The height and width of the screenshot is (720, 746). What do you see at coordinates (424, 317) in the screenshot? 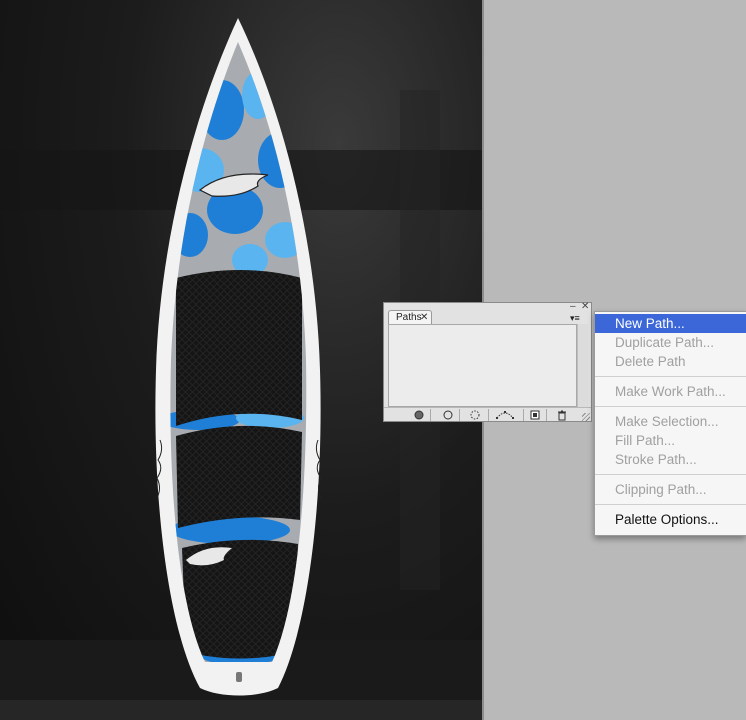
I see `tab-close-icon: ✕` at bounding box center [424, 317].